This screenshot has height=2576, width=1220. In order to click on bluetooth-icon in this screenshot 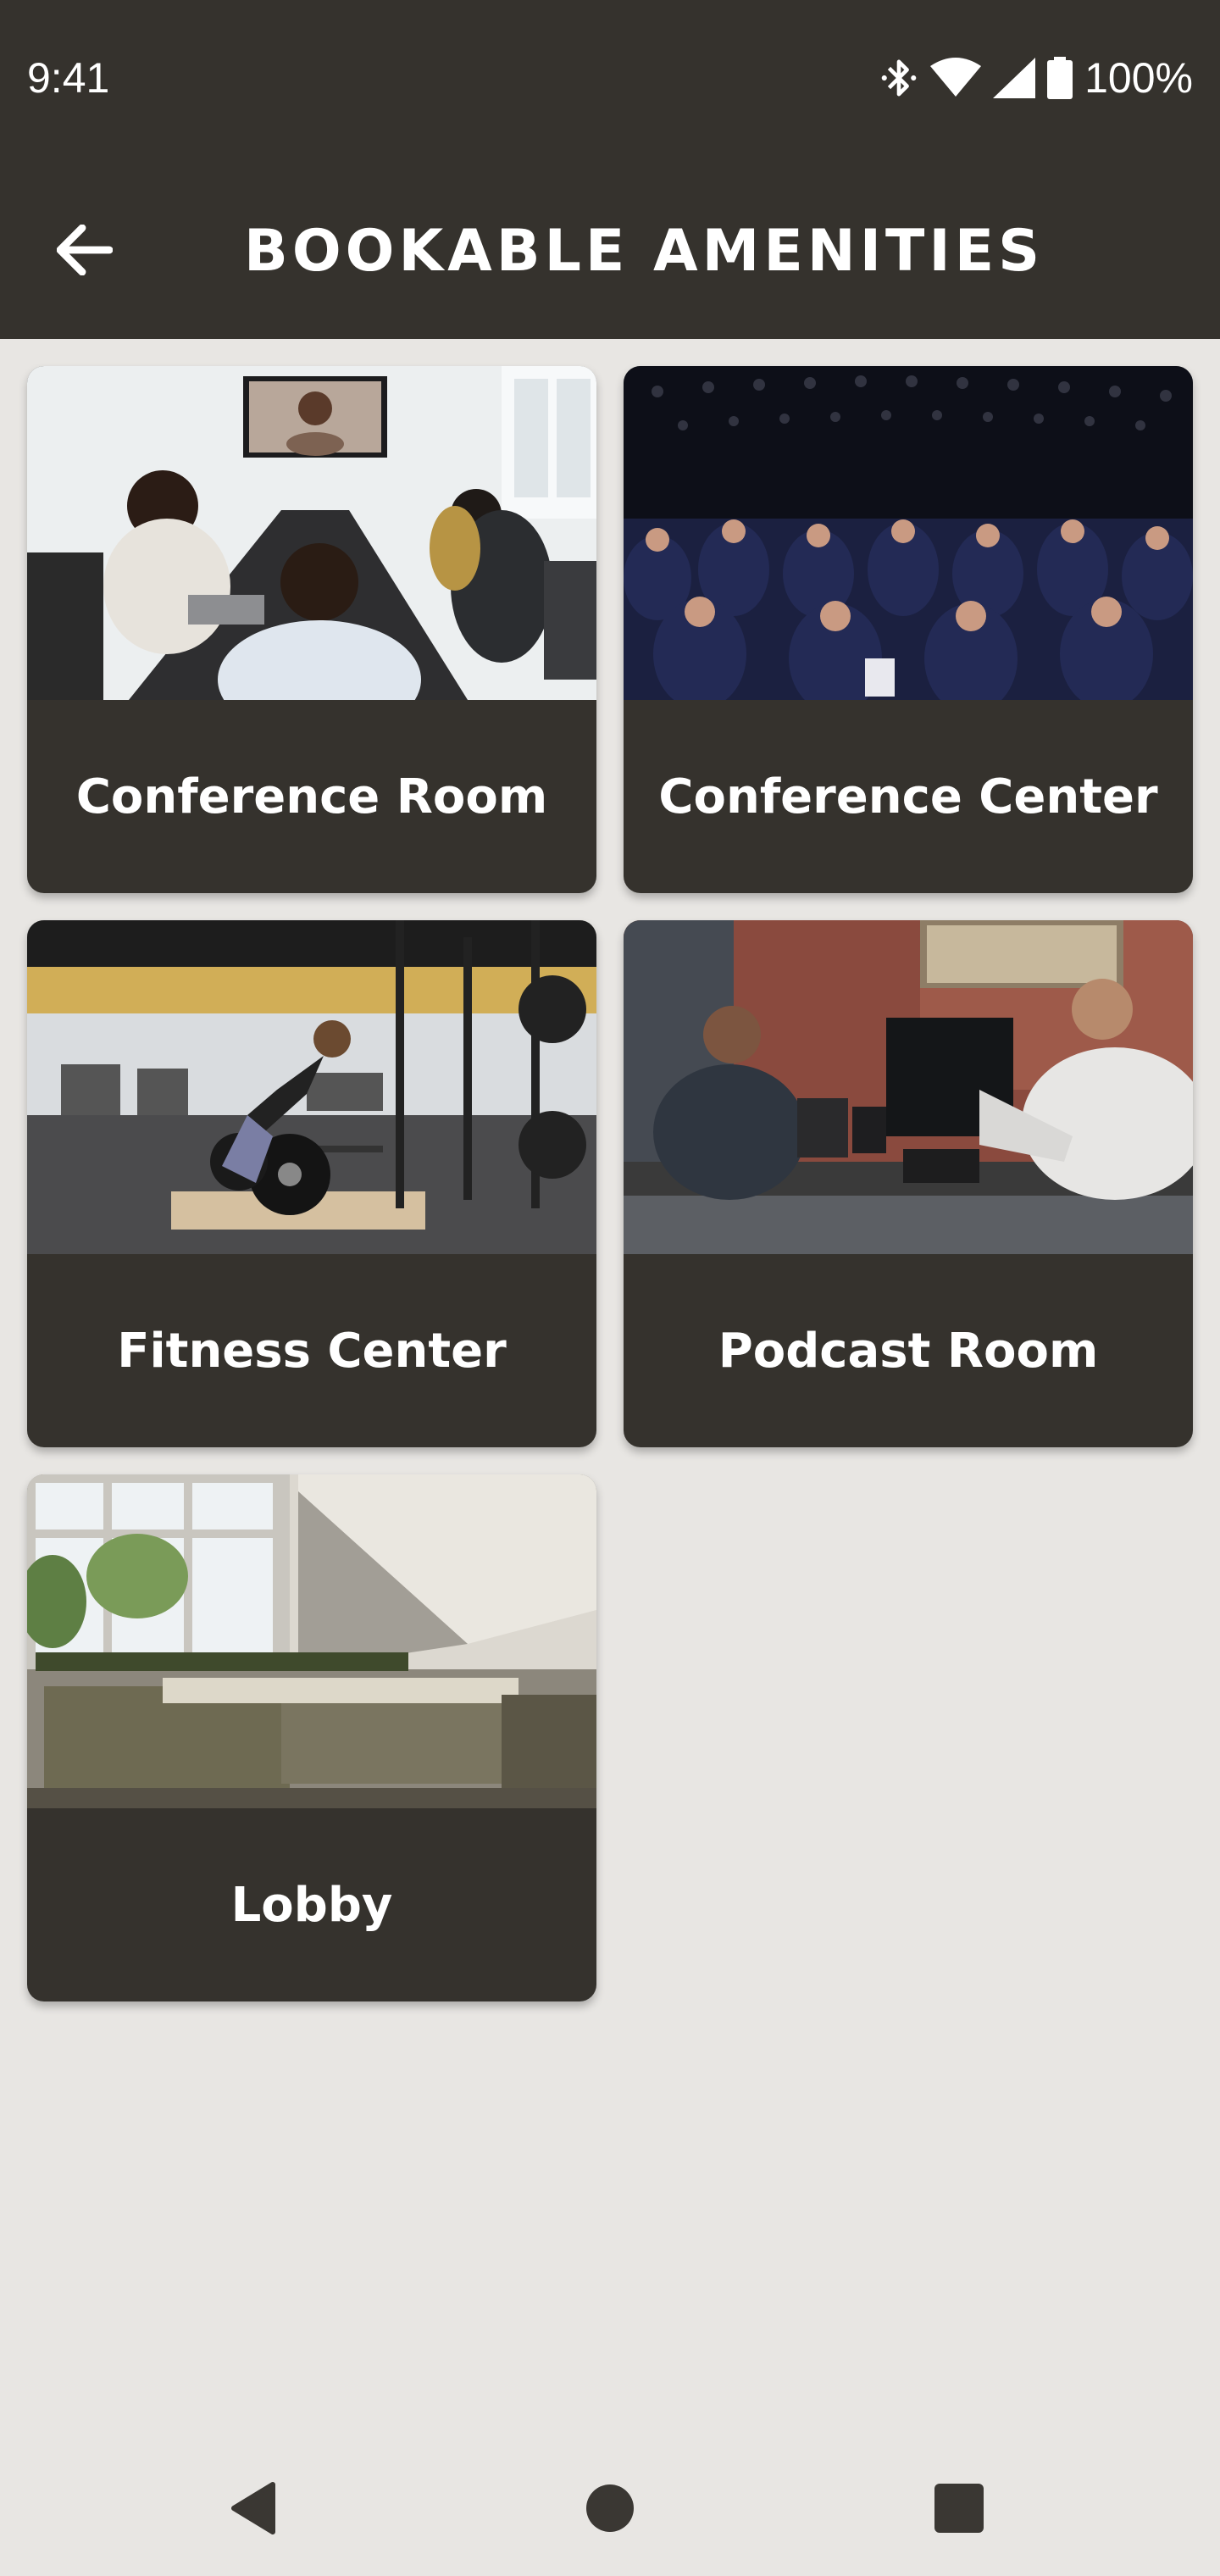, I will do `click(899, 78)`.